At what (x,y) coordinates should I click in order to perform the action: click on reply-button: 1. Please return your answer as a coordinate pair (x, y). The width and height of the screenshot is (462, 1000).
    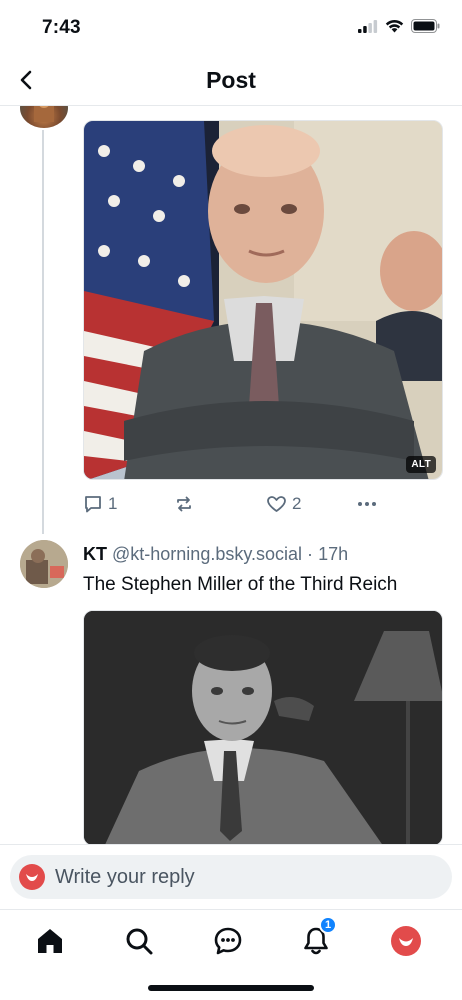
    Looking at the image, I should click on (100, 504).